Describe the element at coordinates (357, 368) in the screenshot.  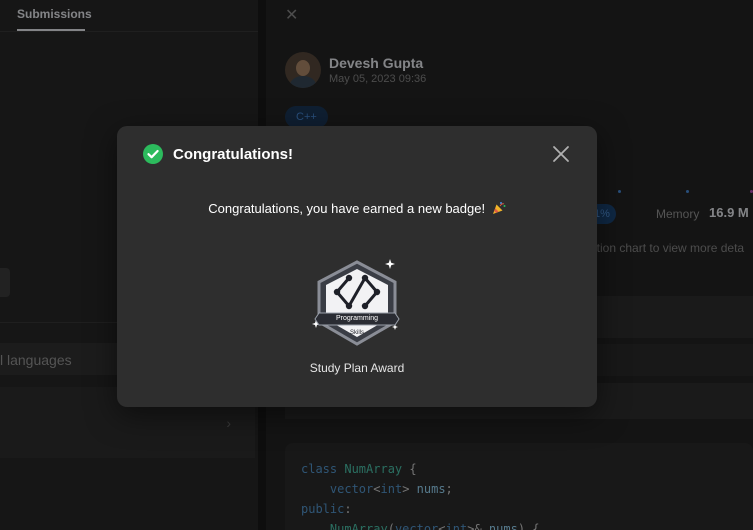
I see `badge-caption: Study Plan Award` at that location.